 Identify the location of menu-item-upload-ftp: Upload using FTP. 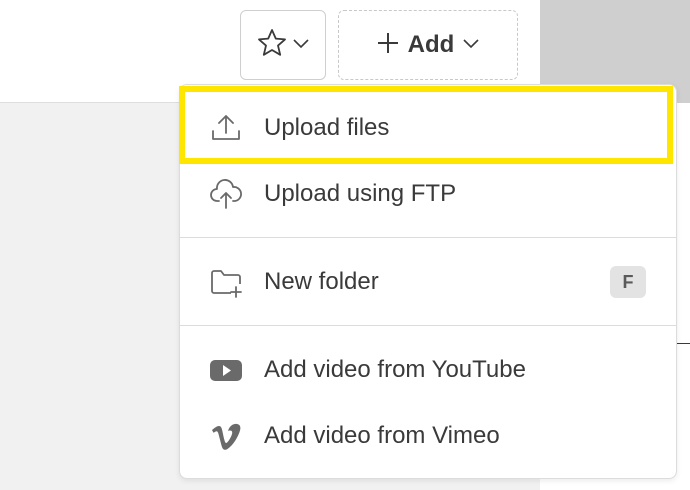
(428, 194).